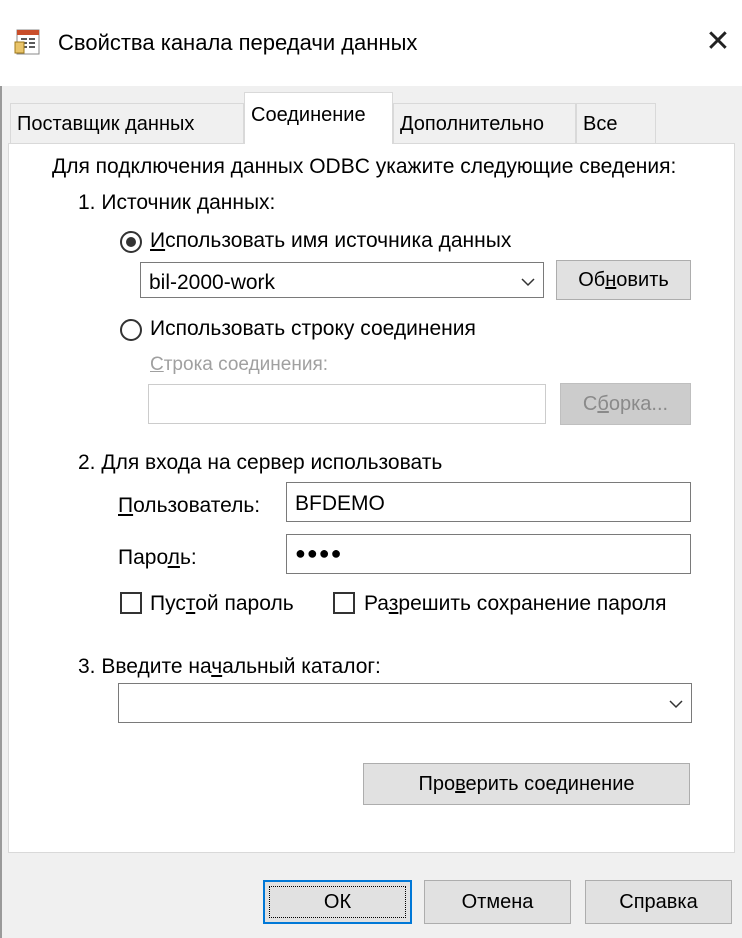 The image size is (742, 938). I want to click on use-connstring-radio, so click(131, 330).